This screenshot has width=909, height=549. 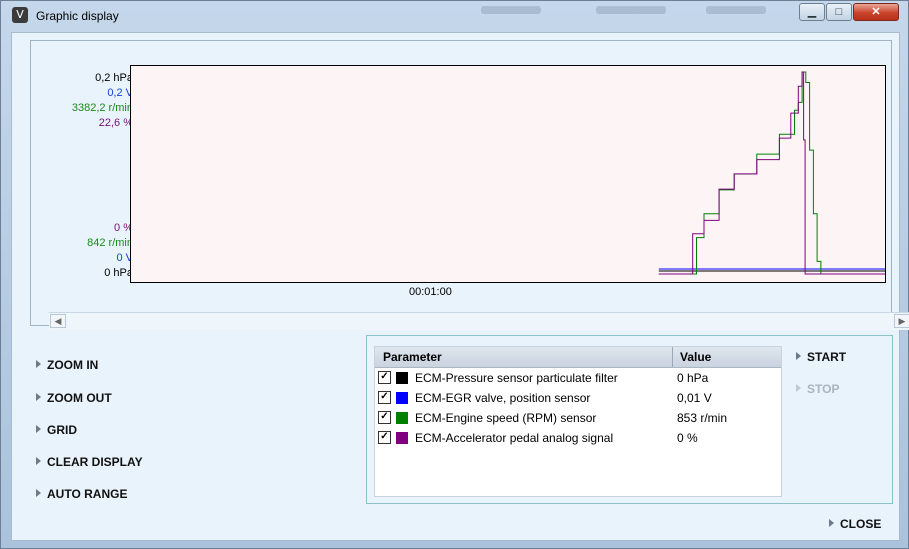 I want to click on series-line, so click(x=771, y=173).